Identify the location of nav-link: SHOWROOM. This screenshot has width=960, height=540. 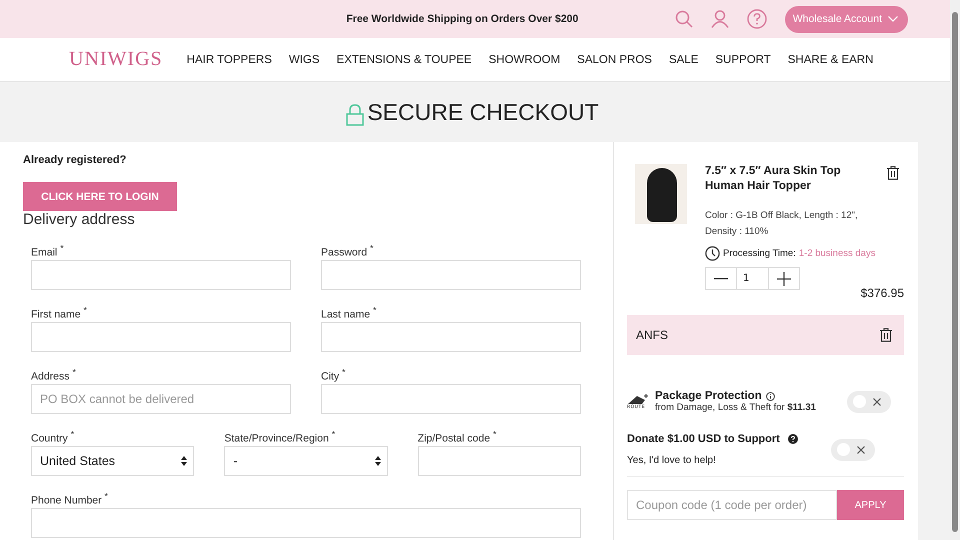
(524, 60).